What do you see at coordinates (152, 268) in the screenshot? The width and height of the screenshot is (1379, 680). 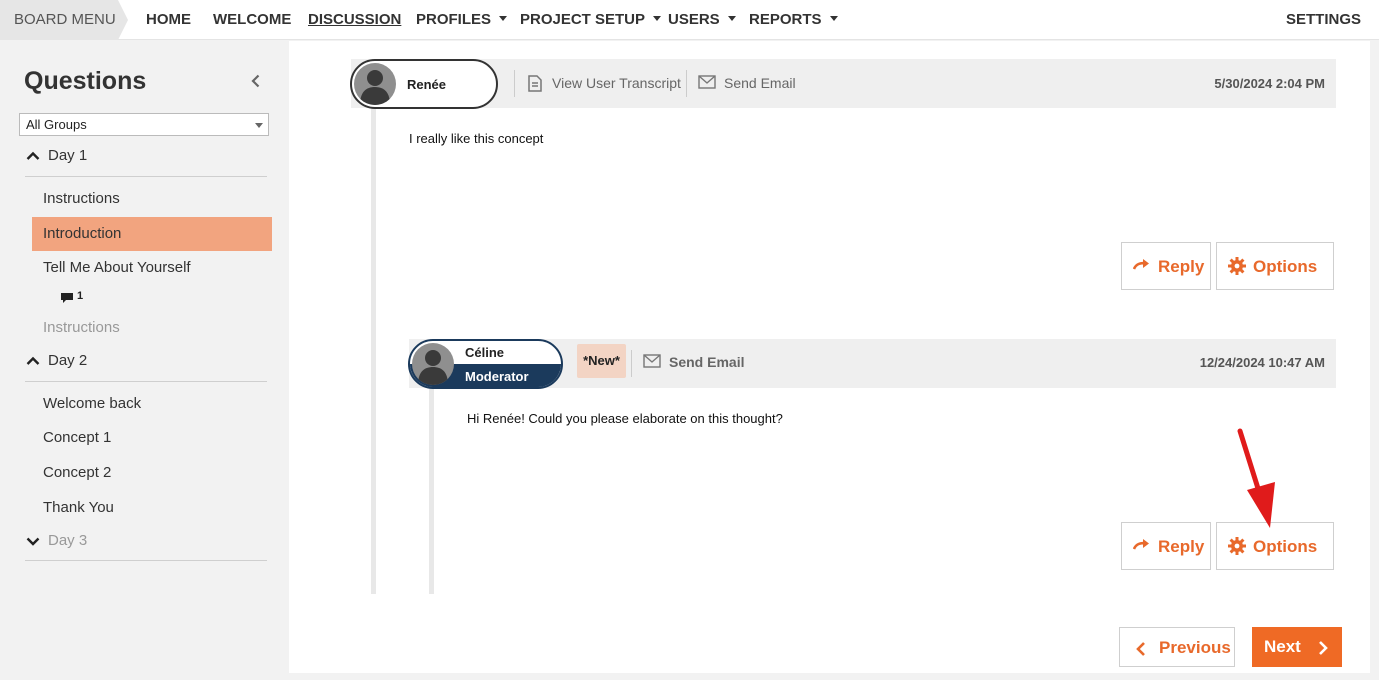 I see `sidebar-item-tell-me-about-yourself: Tell Me About Yourself` at bounding box center [152, 268].